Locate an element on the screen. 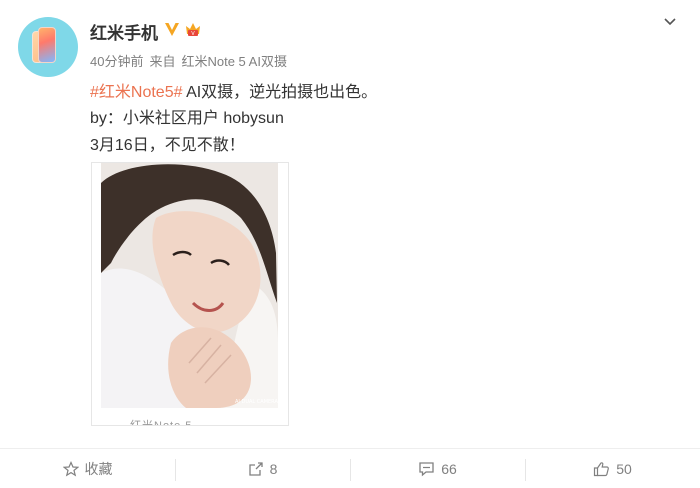 The height and width of the screenshot is (488, 700). like-button: 50 is located at coordinates (612, 468).